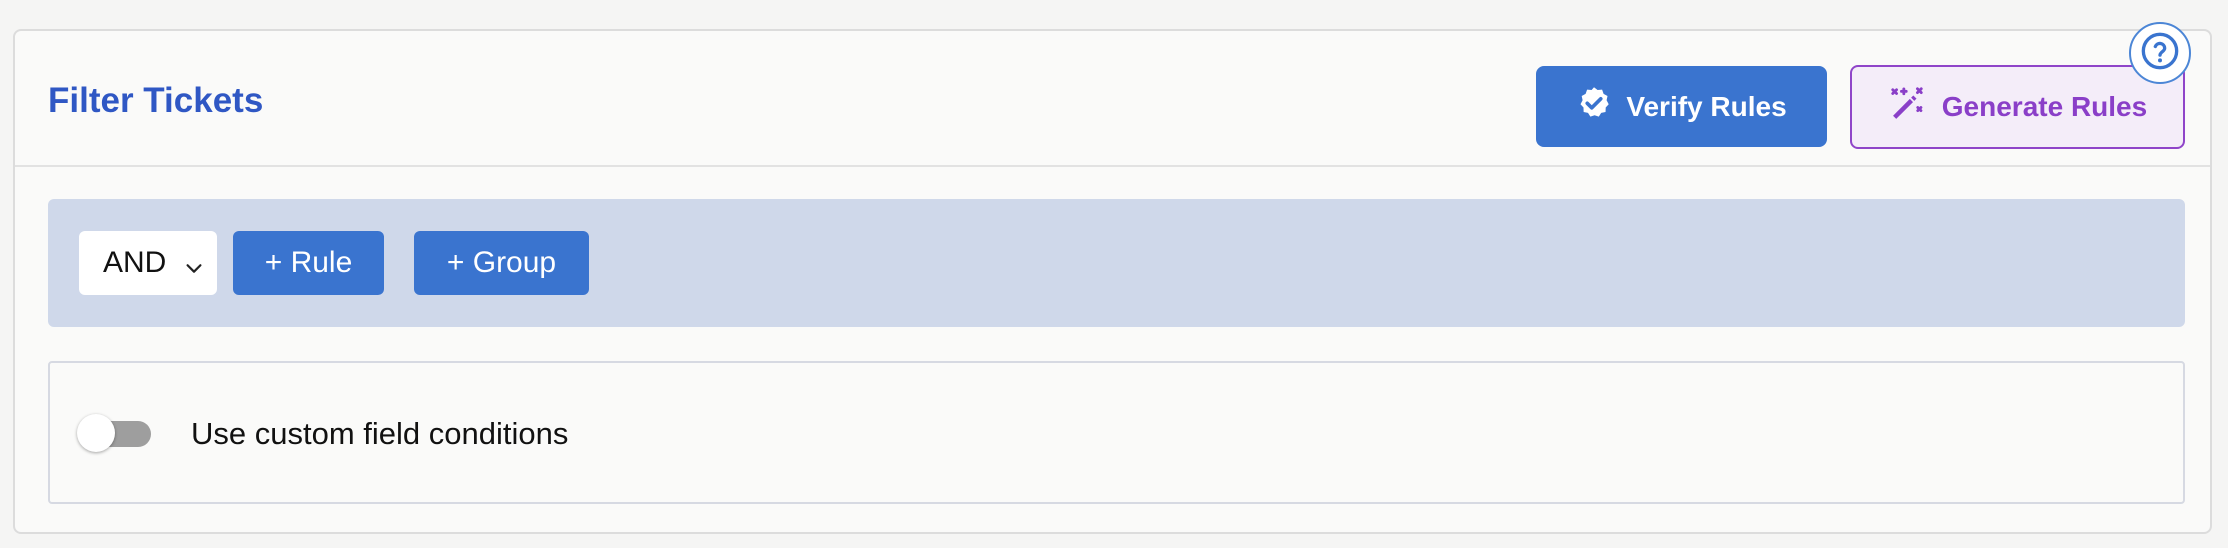  Describe the element at coordinates (1706, 106) in the screenshot. I see `verify-rules-label: Verify Rules` at that location.